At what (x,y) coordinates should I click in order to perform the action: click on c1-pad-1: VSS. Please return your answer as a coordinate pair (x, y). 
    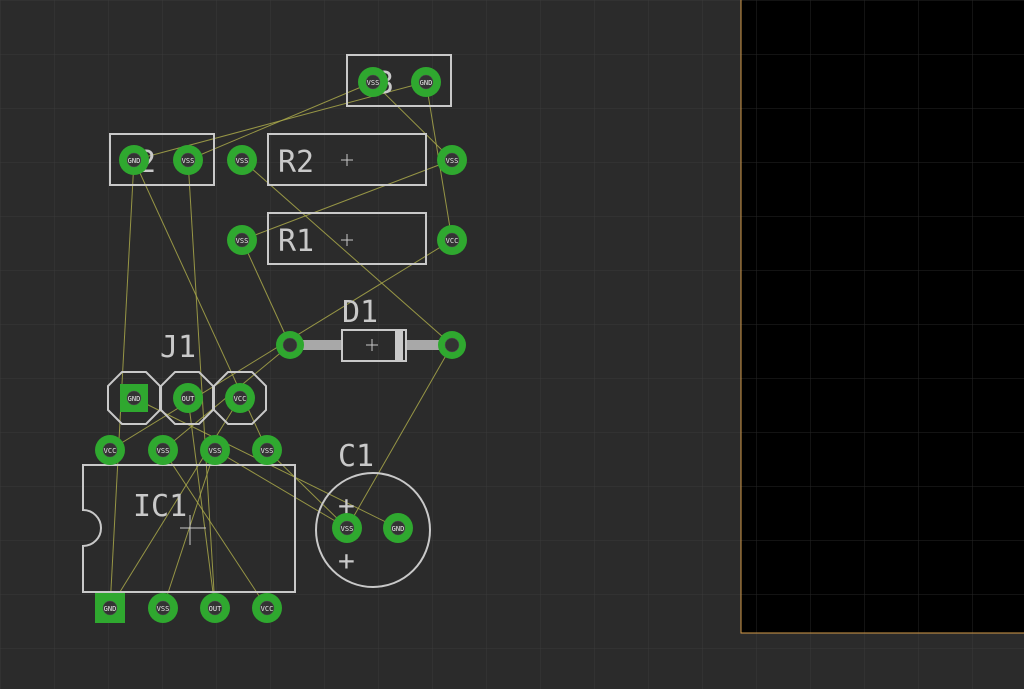
    Looking at the image, I should click on (347, 528).